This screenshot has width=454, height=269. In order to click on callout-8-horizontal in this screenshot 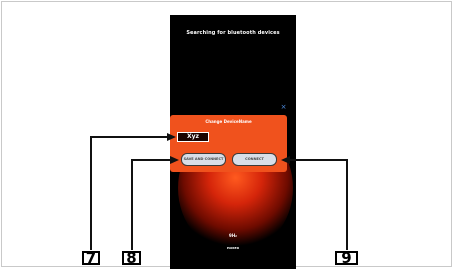, I will do `click(151, 160)`.